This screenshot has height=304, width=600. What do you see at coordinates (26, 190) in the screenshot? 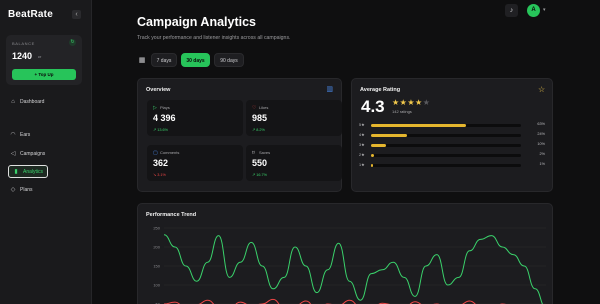
I see `sidebar-item-label: Plans` at bounding box center [26, 190].